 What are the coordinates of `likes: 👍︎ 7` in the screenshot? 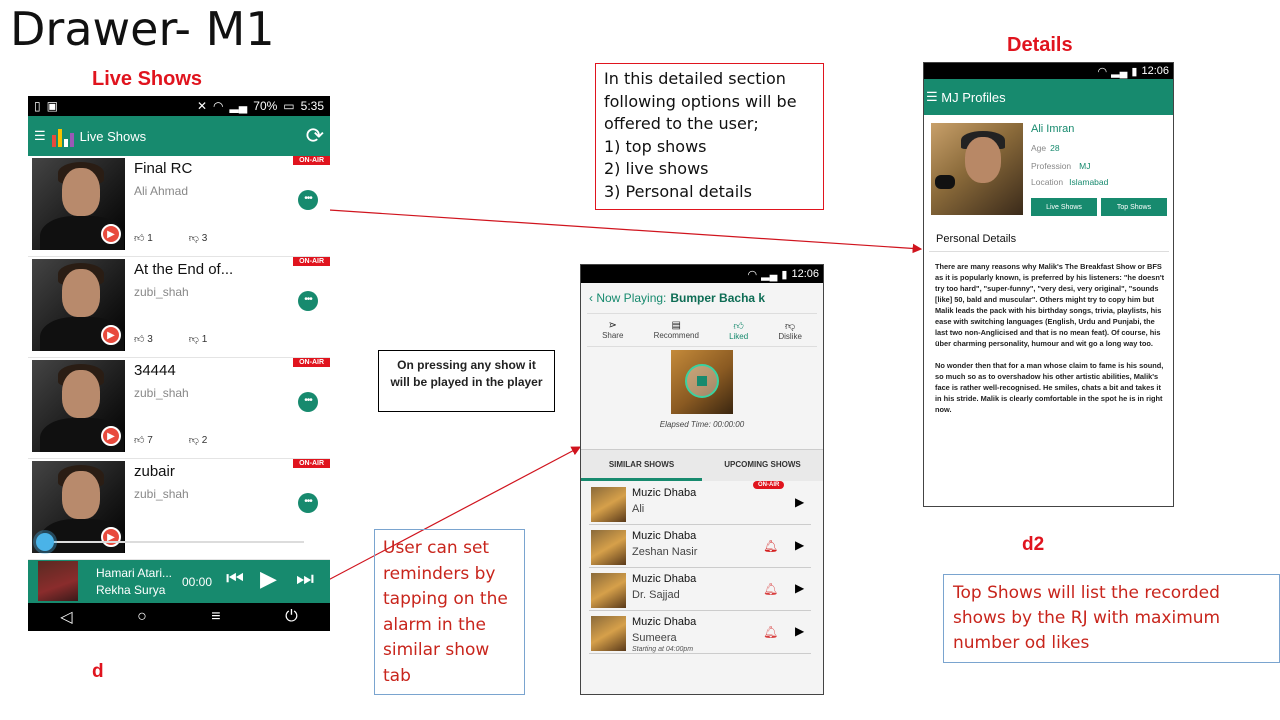 It's located at (143, 440).